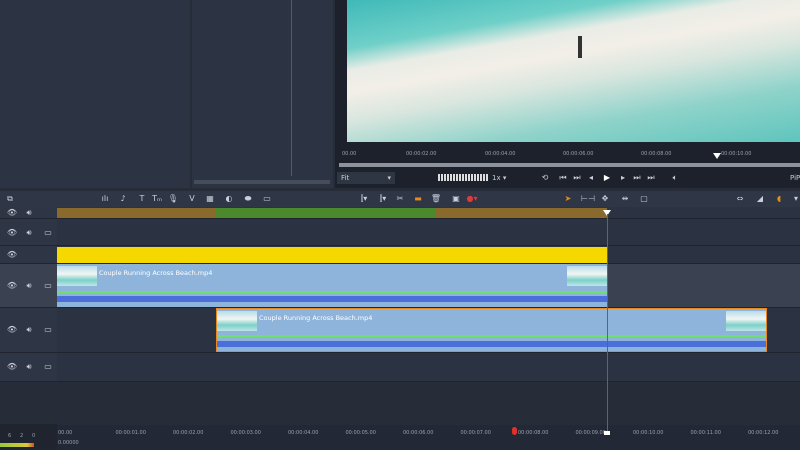  What do you see at coordinates (105, 199) in the screenshot?
I see `audio-mixer-icon: ılı` at bounding box center [105, 199].